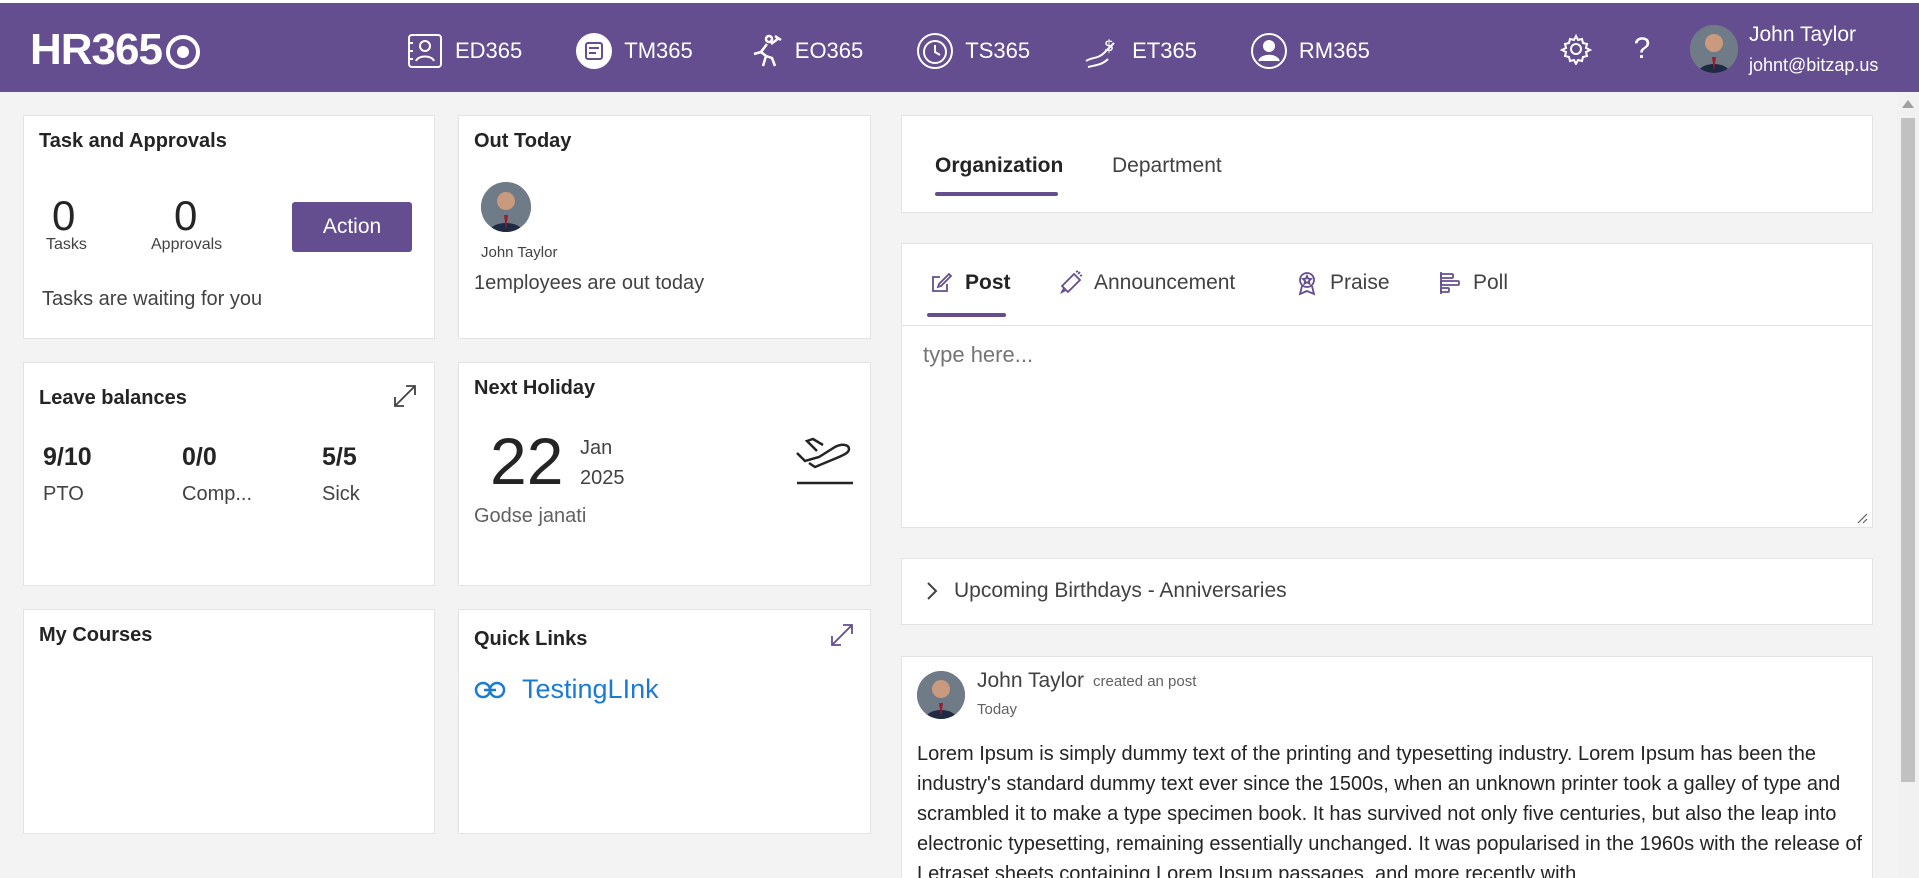 The width and height of the screenshot is (1919, 878). Describe the element at coordinates (199, 457) in the screenshot. I see `leave-comp-value: 0/0` at that location.